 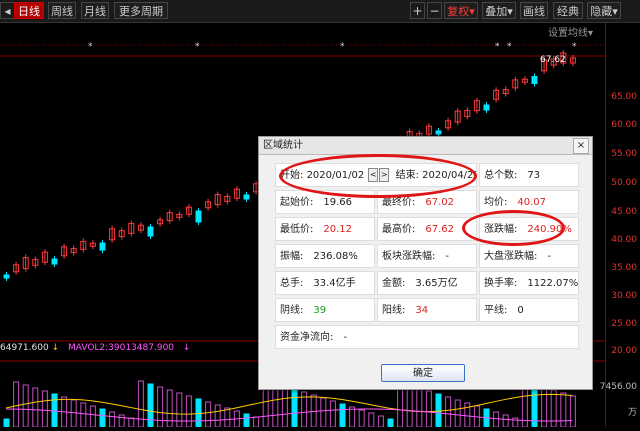 I want to click on open-value: 19.66, so click(x=338, y=202).